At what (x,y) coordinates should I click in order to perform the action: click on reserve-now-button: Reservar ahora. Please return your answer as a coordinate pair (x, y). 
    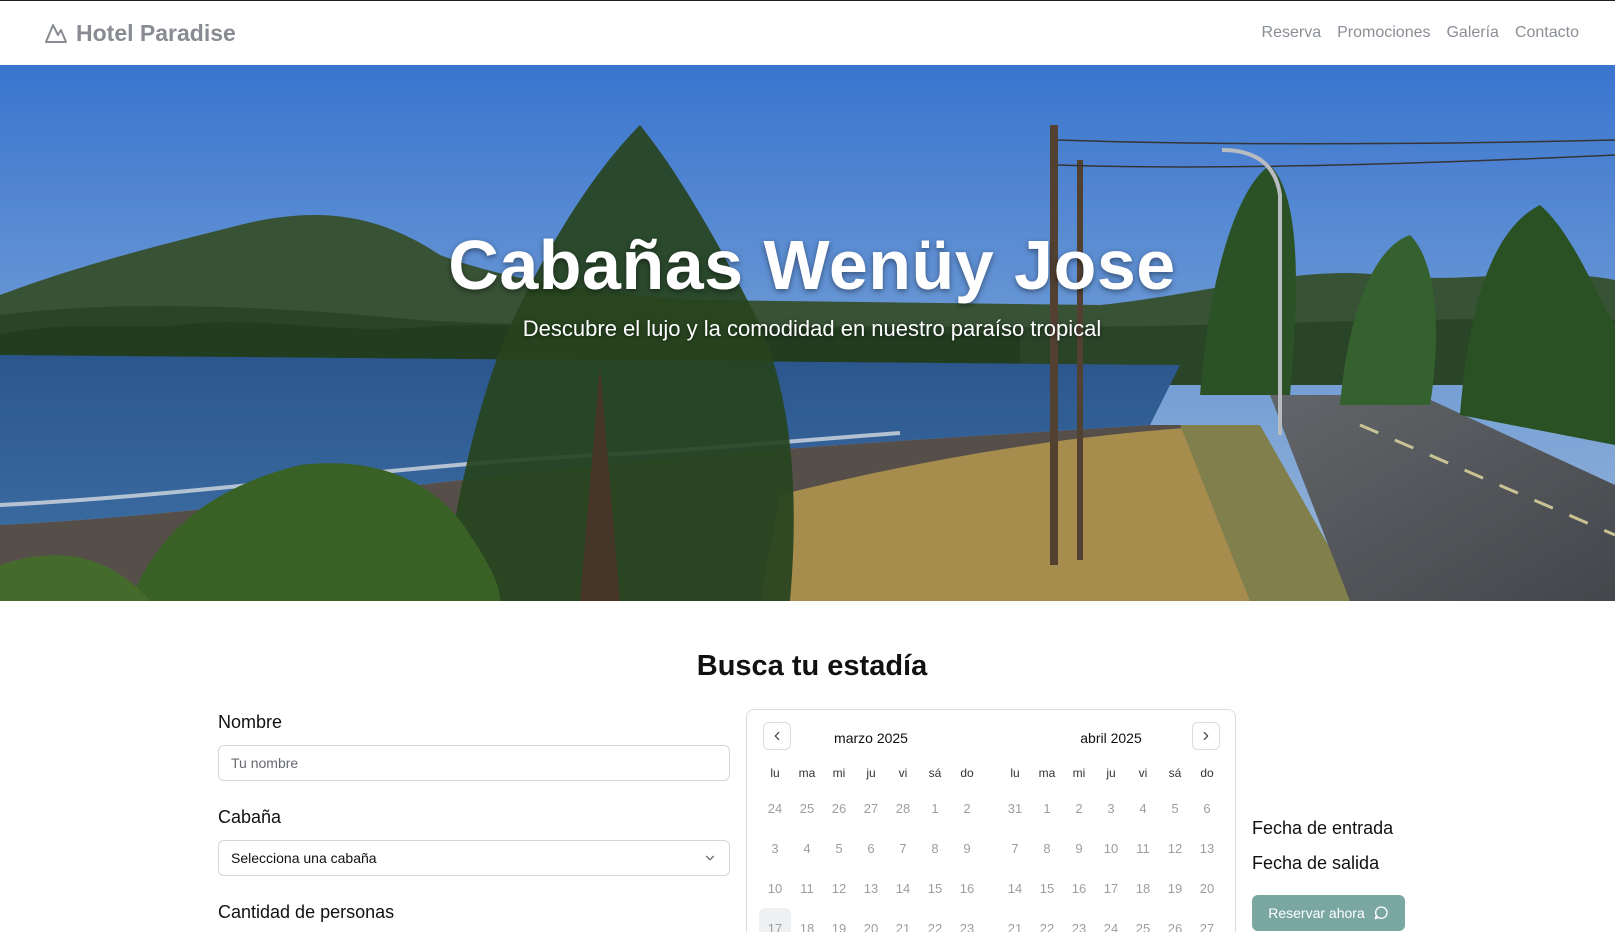
    Looking at the image, I should click on (1328, 913).